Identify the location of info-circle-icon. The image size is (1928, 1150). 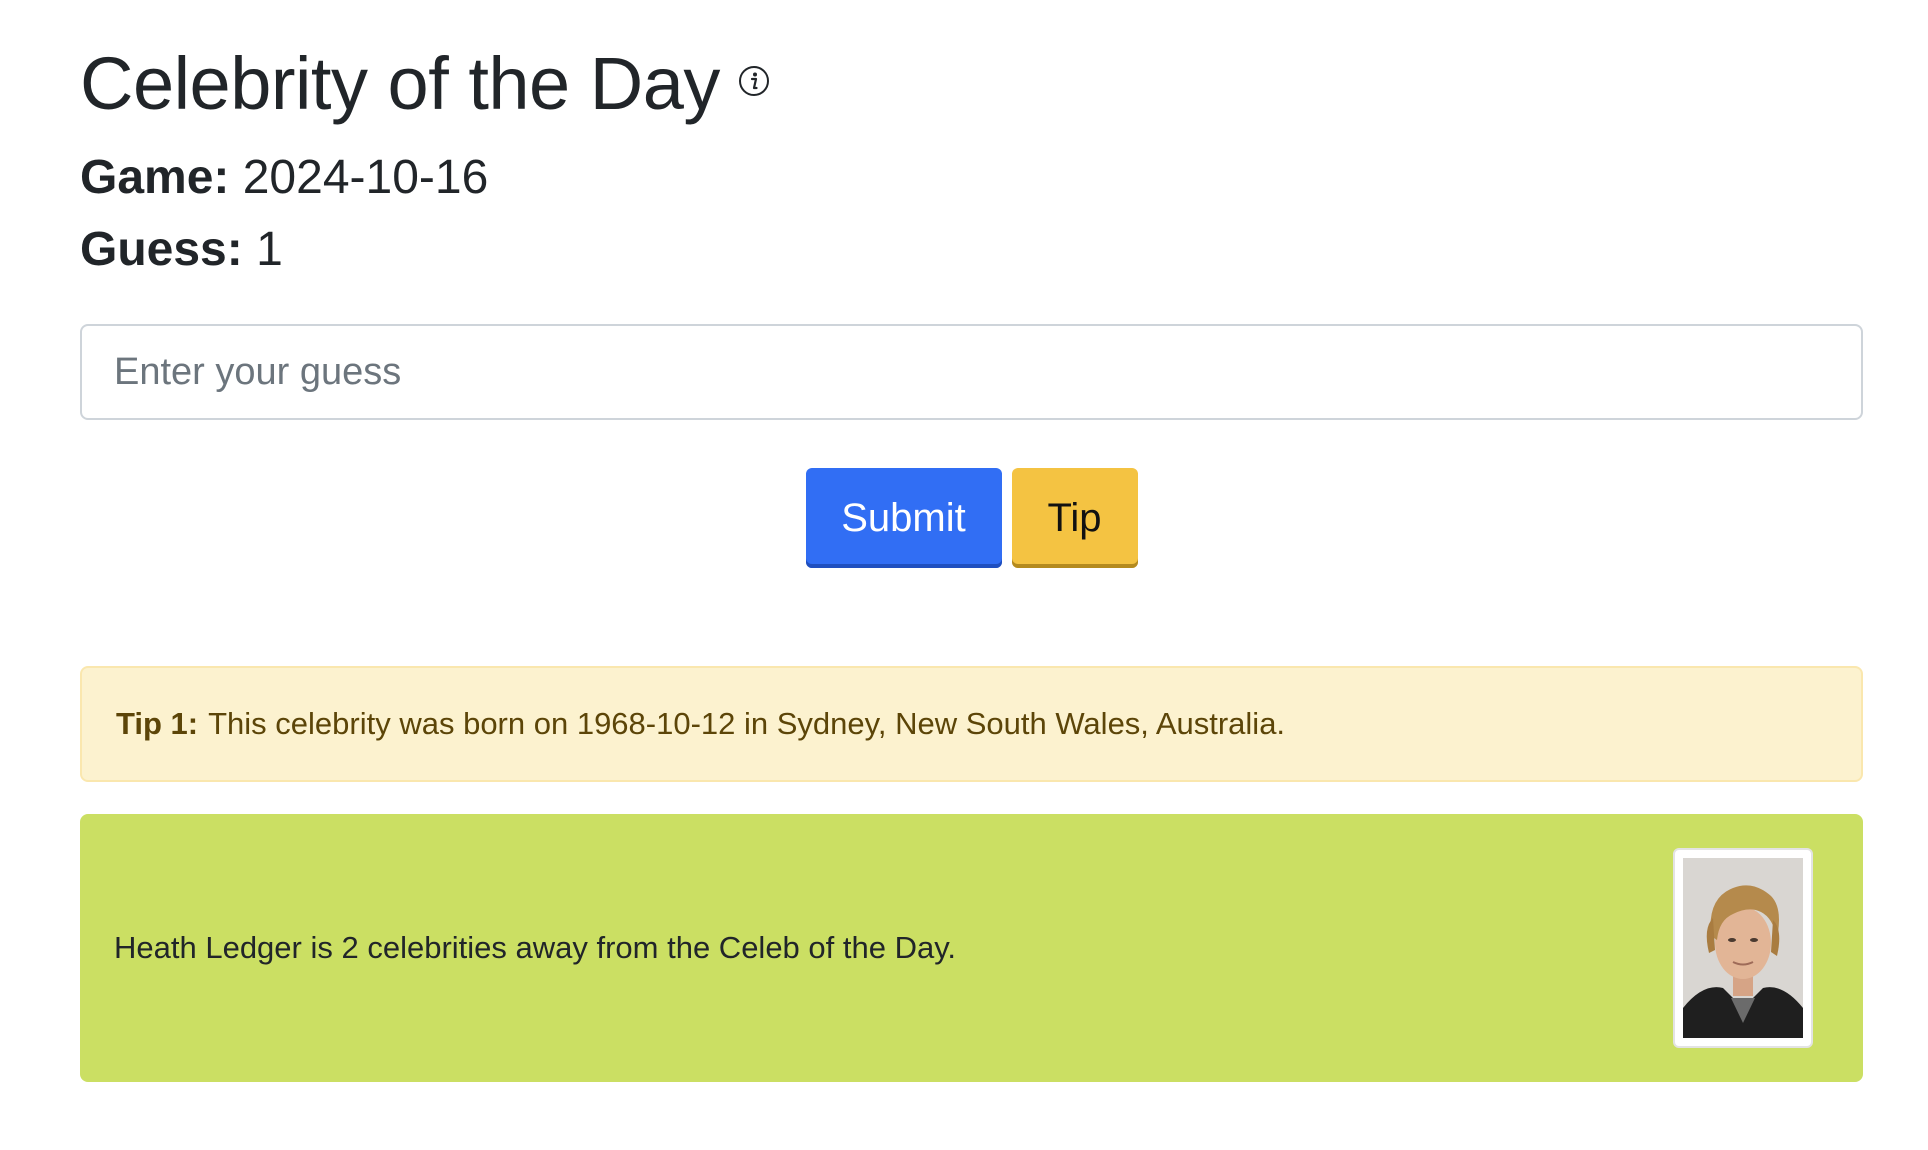
(754, 81).